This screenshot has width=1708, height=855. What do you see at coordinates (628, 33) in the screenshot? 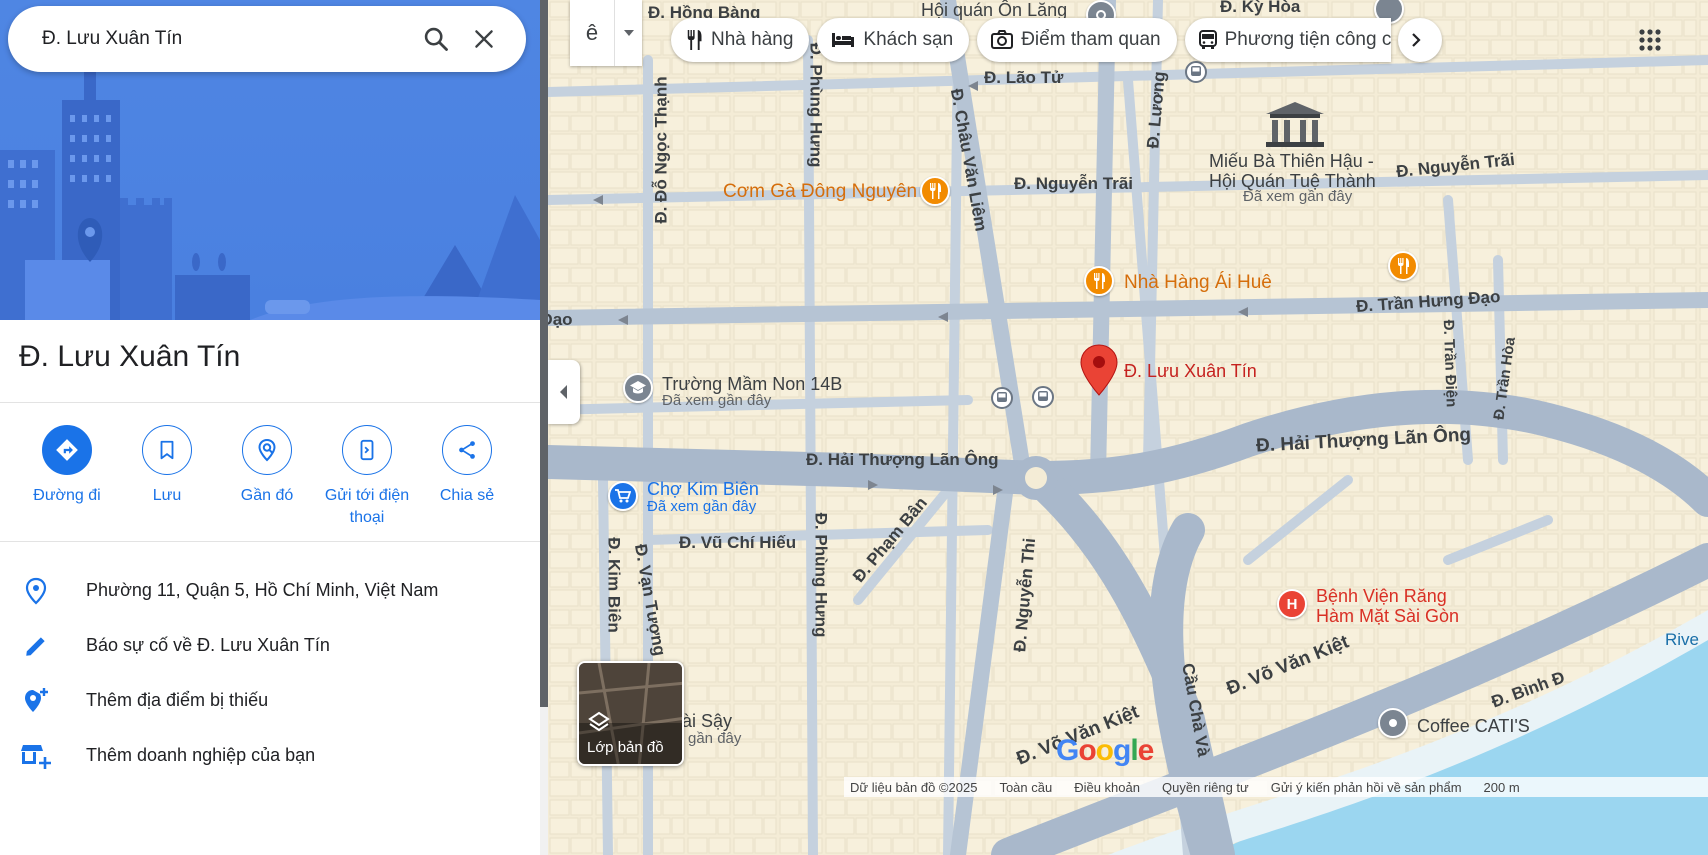
I see `chevron-down-icon` at bounding box center [628, 33].